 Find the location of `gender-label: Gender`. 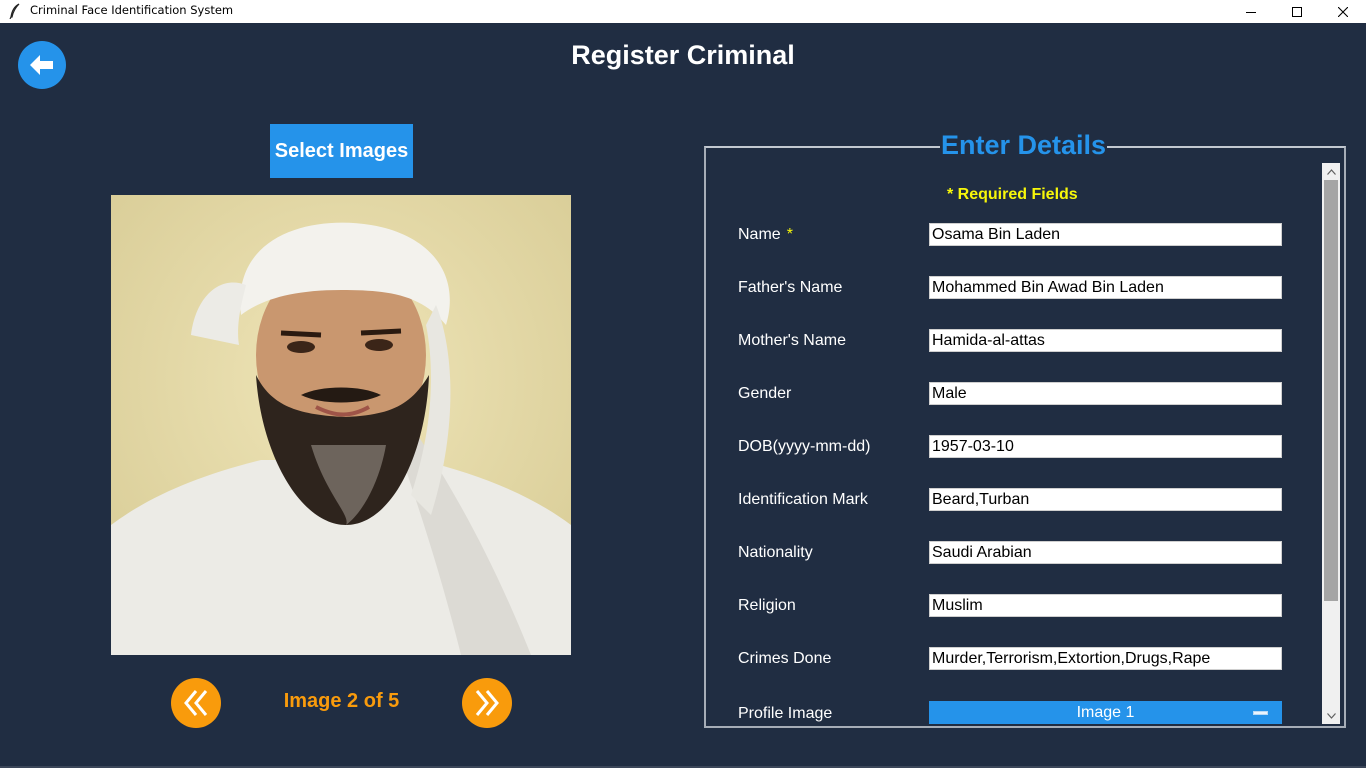

gender-label: Gender is located at coordinates (765, 393).